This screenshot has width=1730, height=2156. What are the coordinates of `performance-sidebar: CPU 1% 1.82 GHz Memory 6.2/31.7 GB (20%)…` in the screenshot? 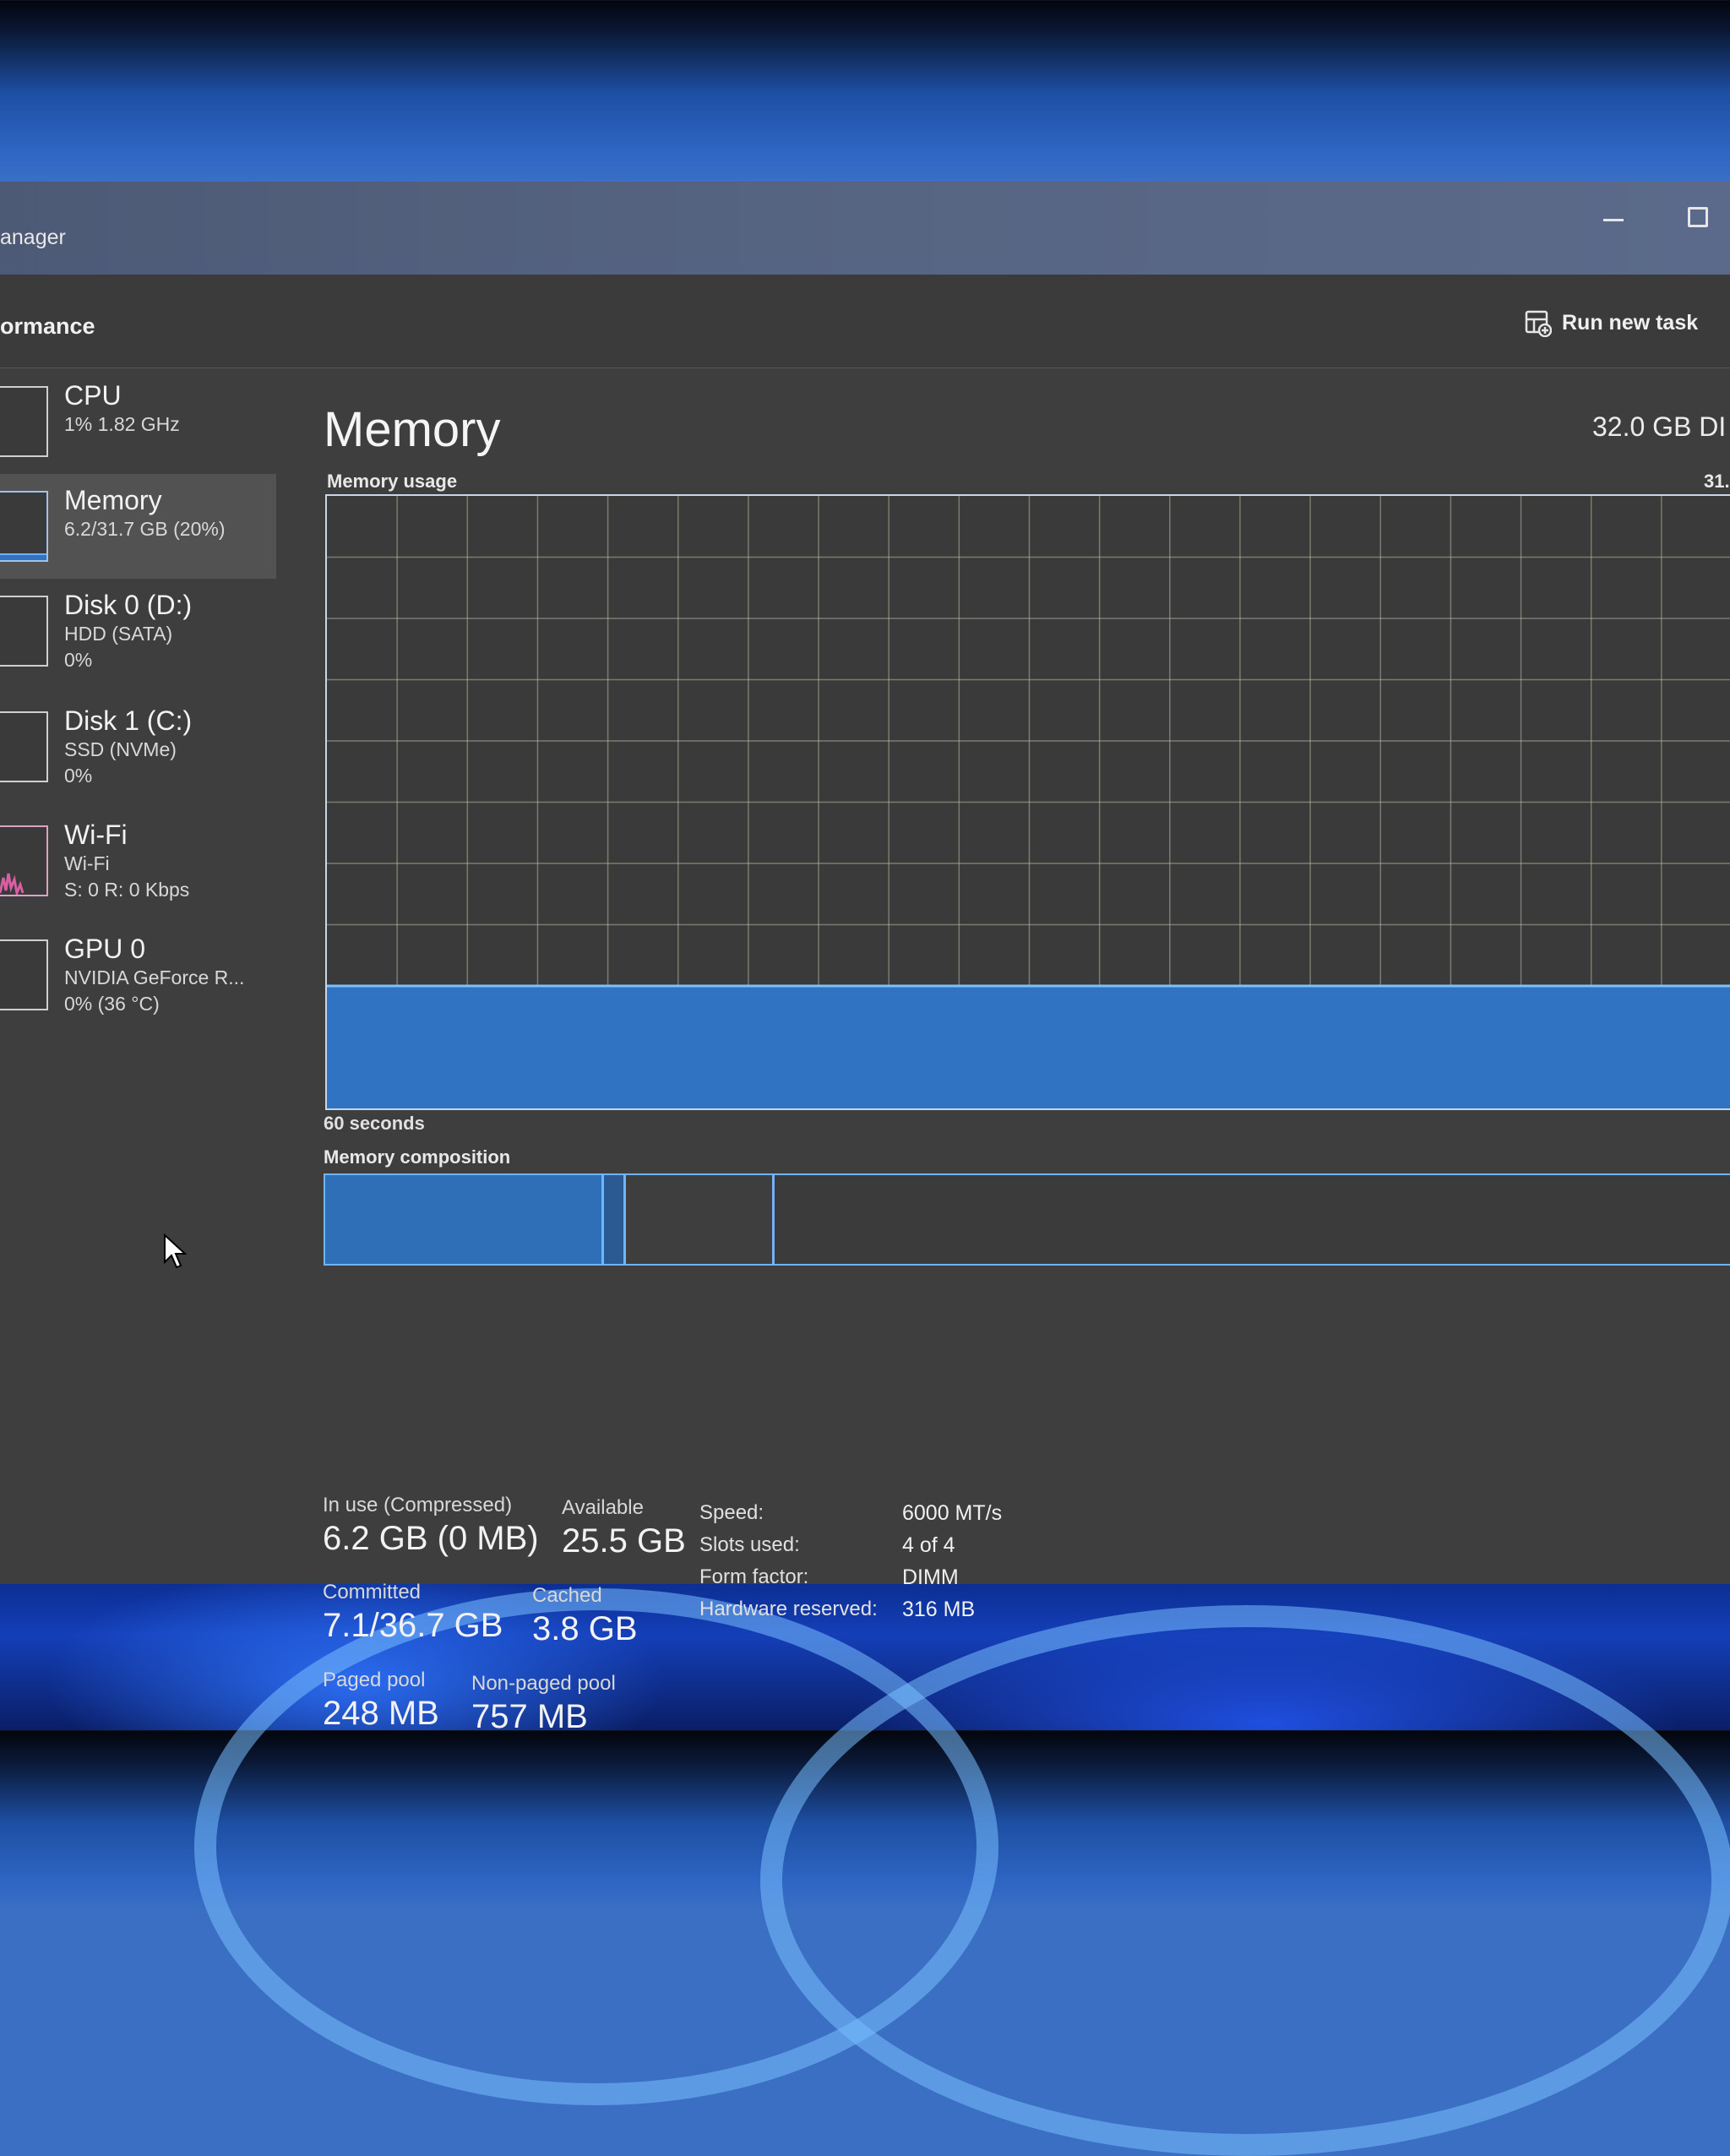 It's located at (138, 976).